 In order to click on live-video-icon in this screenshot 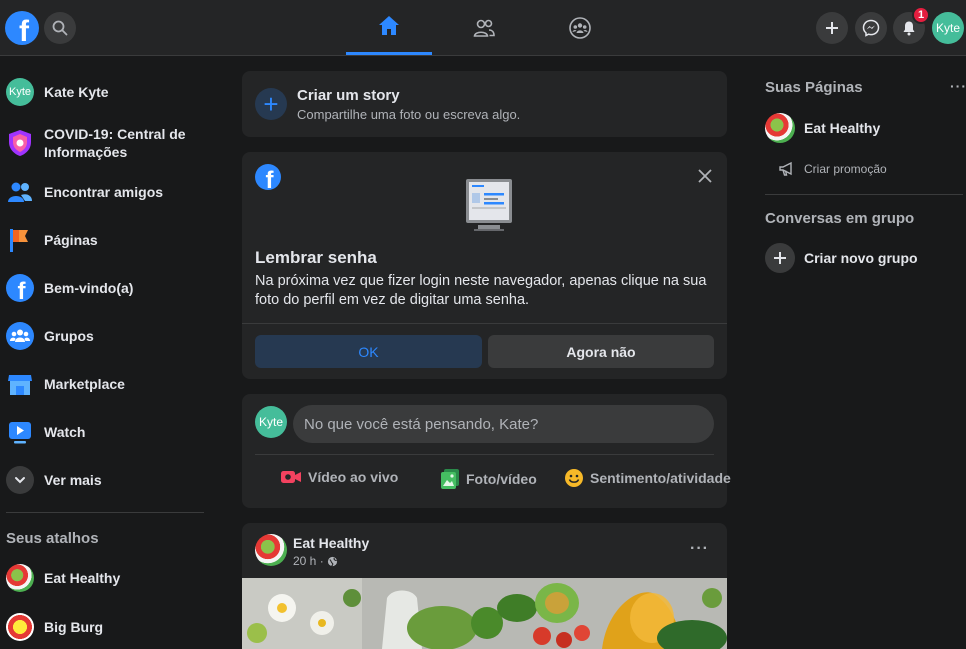, I will do `click(291, 477)`.